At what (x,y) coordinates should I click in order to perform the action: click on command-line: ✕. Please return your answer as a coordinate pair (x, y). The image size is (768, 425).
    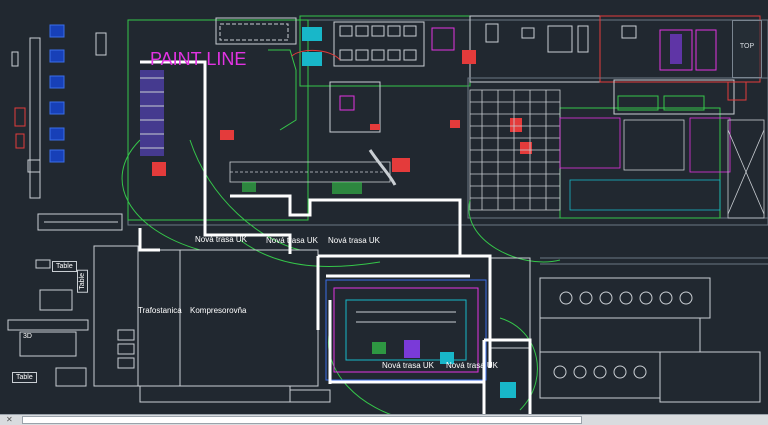
    Looking at the image, I should click on (384, 419).